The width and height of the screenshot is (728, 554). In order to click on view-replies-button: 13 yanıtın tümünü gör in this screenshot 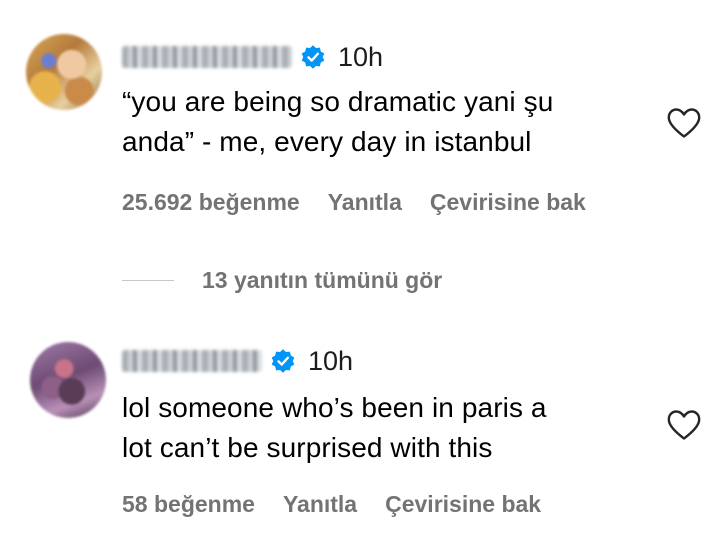, I will do `click(282, 280)`.